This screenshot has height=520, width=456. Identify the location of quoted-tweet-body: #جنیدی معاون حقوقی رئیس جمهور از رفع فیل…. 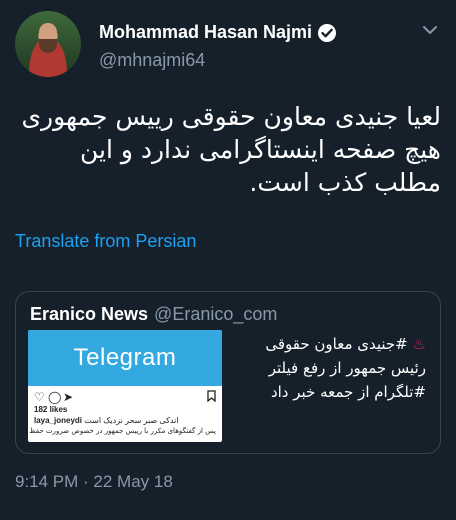
(345, 368).